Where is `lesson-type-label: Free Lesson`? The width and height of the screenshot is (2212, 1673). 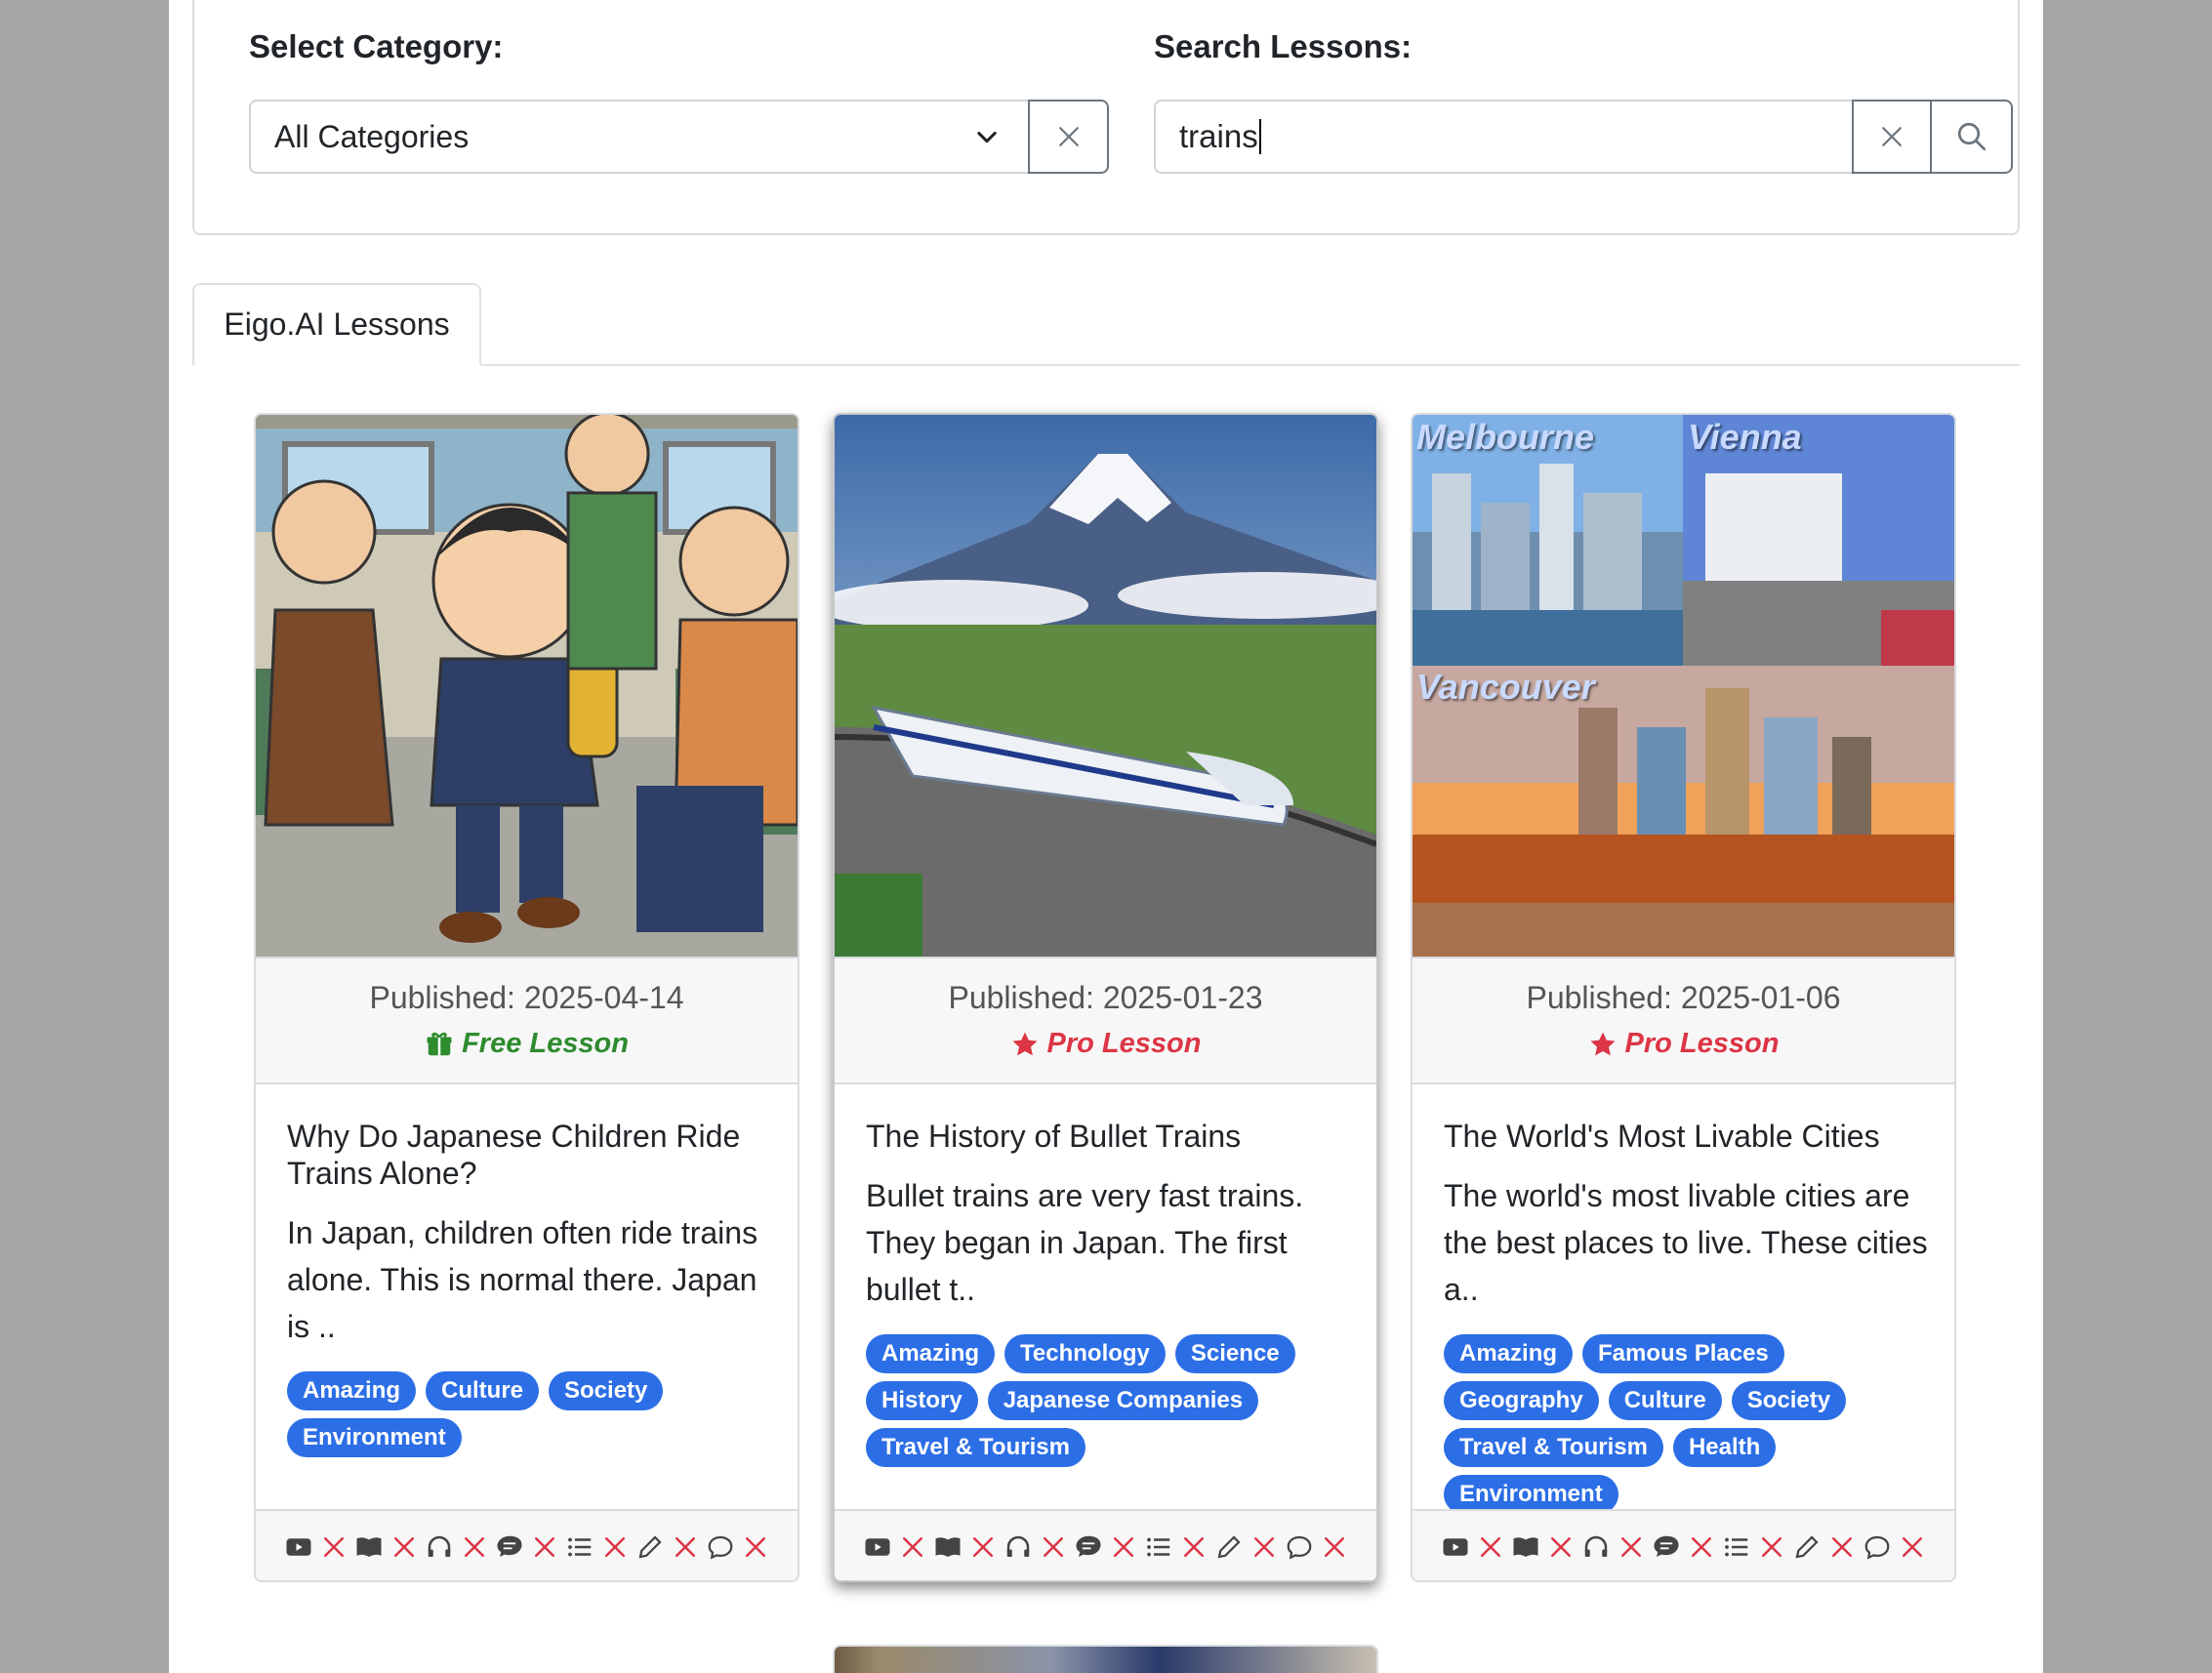
lesson-type-label: Free Lesson is located at coordinates (545, 1043).